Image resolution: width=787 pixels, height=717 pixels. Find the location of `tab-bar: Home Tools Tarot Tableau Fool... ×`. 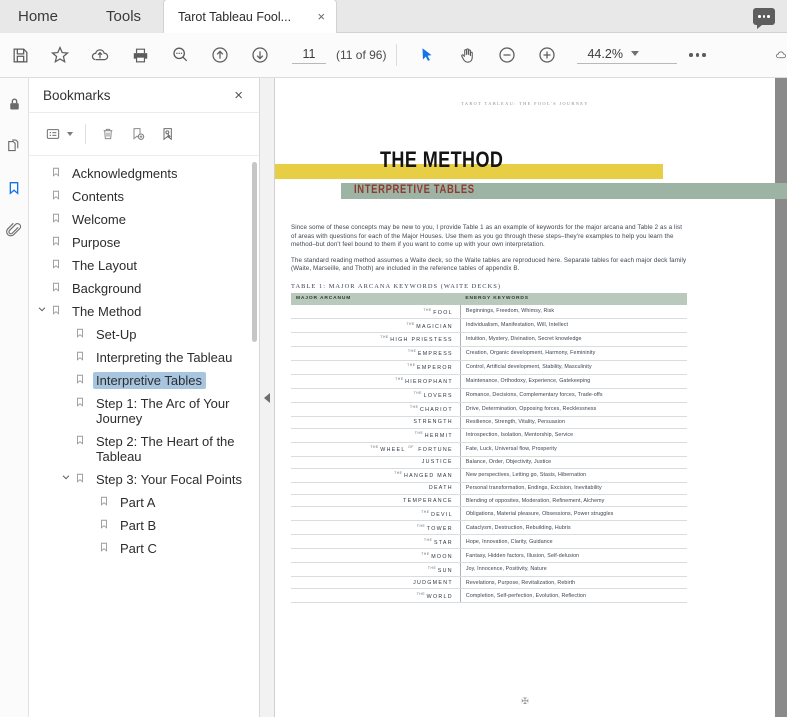

tab-bar: Home Tools Tarot Tableau Fool... × is located at coordinates (393, 16).